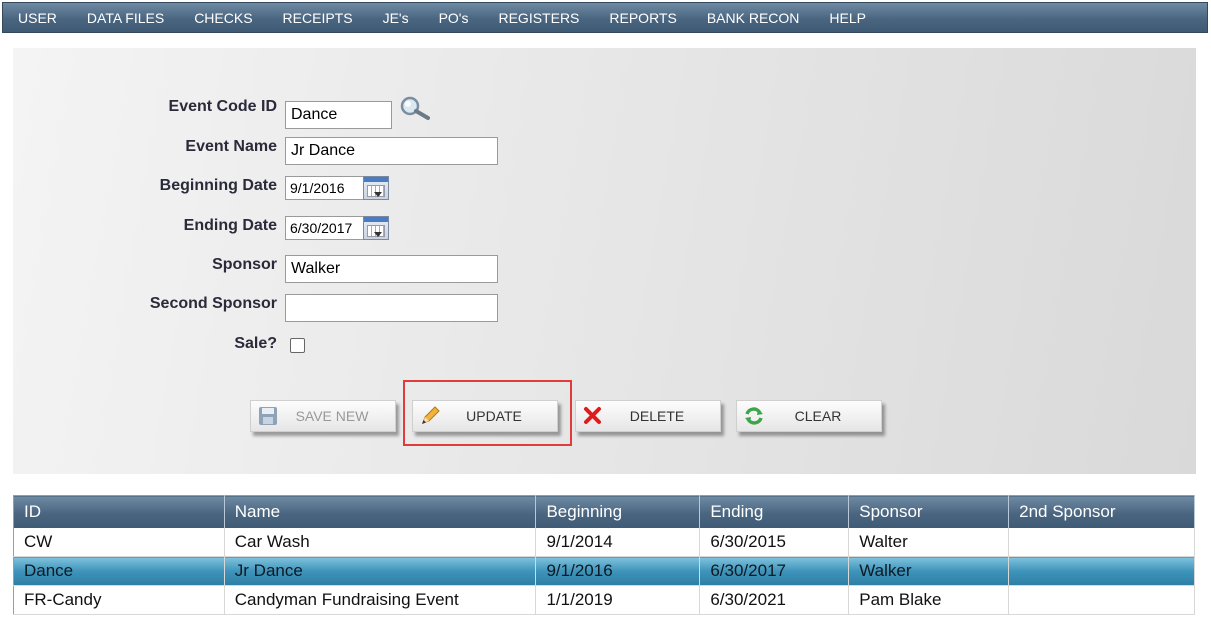 This screenshot has width=1211, height=618. I want to click on menu-registers: REGISTERS, so click(538, 18).